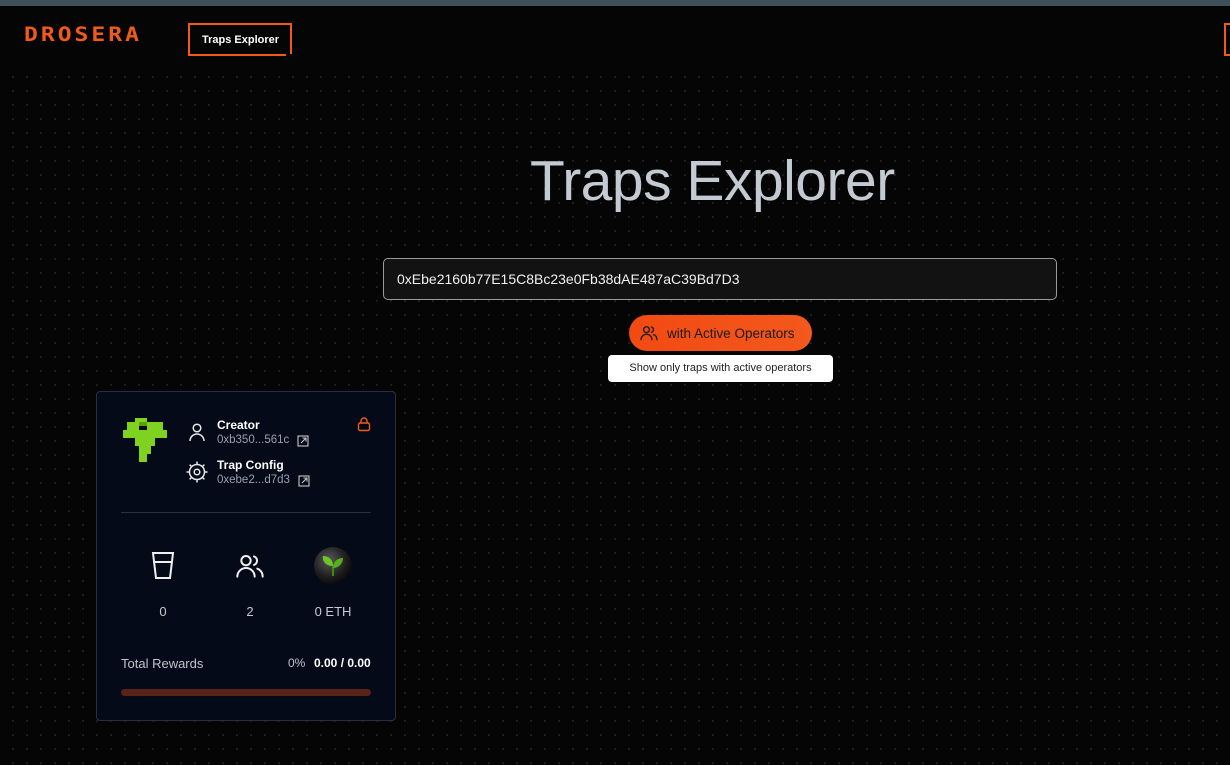 The height and width of the screenshot is (765, 1230). What do you see at coordinates (250, 581) in the screenshot?
I see `stat-operators: 2` at bounding box center [250, 581].